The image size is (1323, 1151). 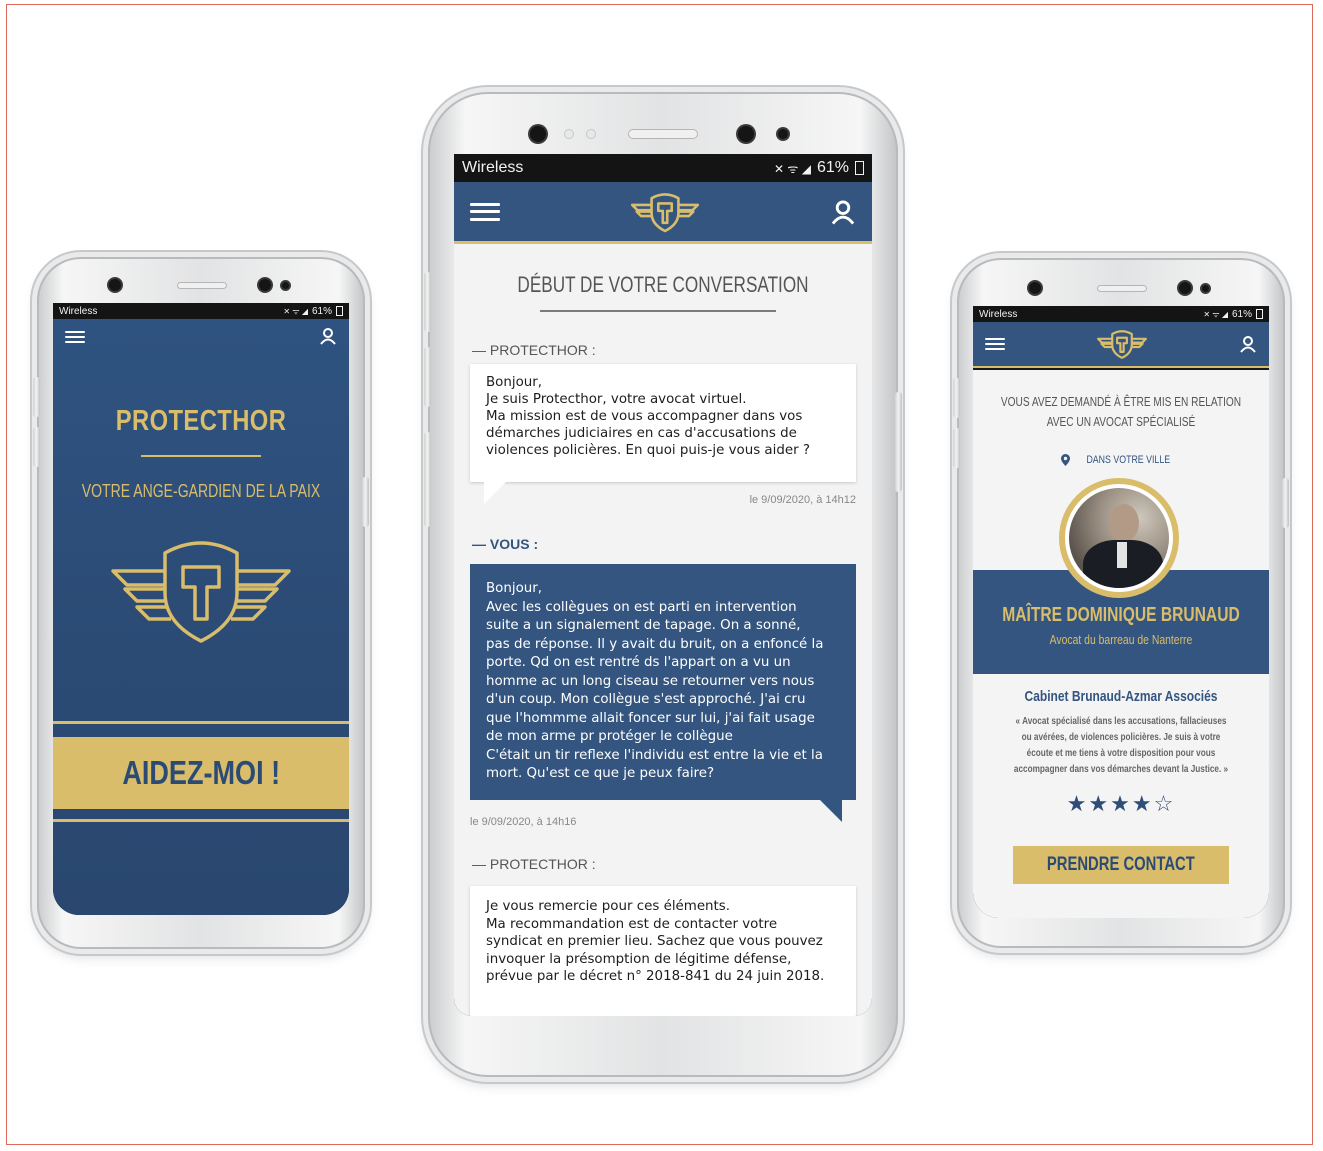 I want to click on message-line: de mon arme pr protéger le collègue, so click(x=609, y=736).